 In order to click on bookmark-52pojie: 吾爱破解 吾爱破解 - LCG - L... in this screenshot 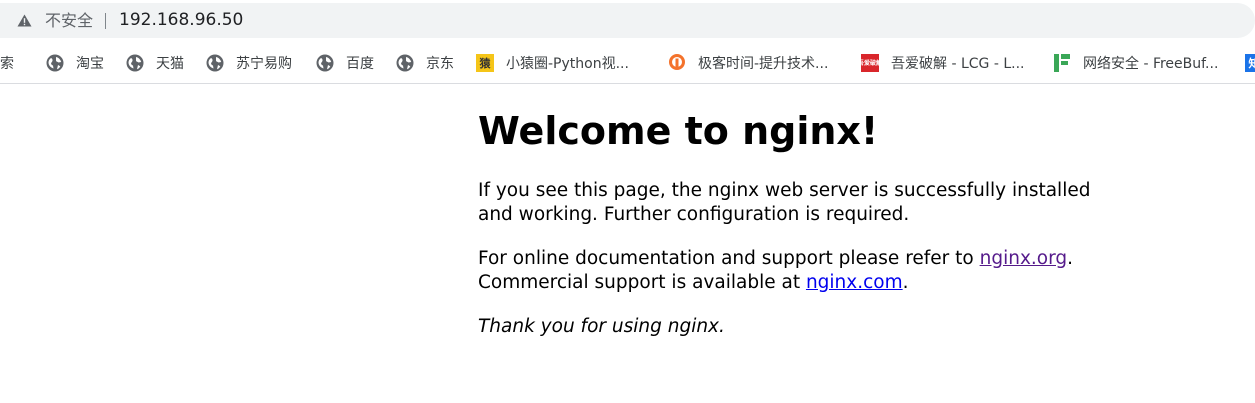, I will do `click(941, 63)`.